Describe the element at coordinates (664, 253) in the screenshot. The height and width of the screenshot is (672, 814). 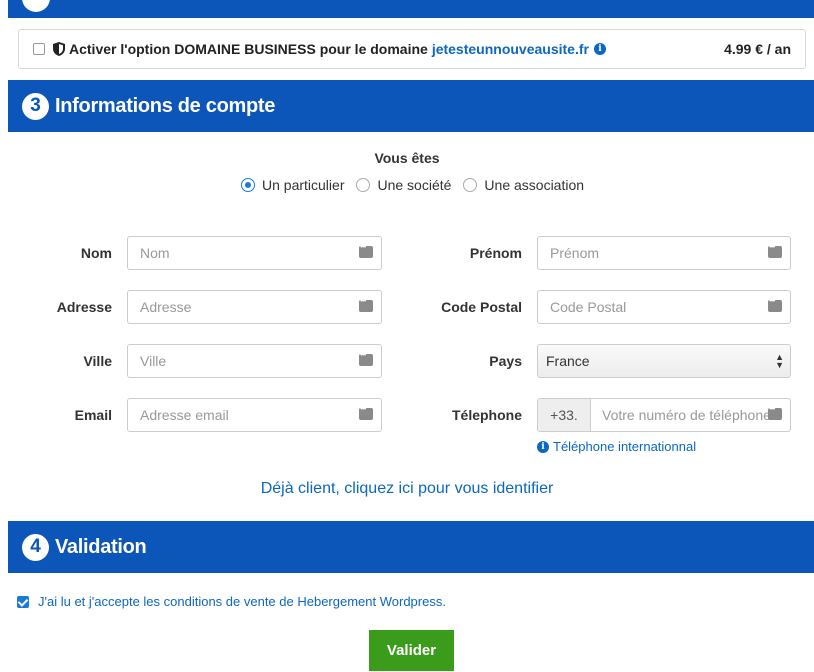
I see `prenom-input: Prénom` at that location.